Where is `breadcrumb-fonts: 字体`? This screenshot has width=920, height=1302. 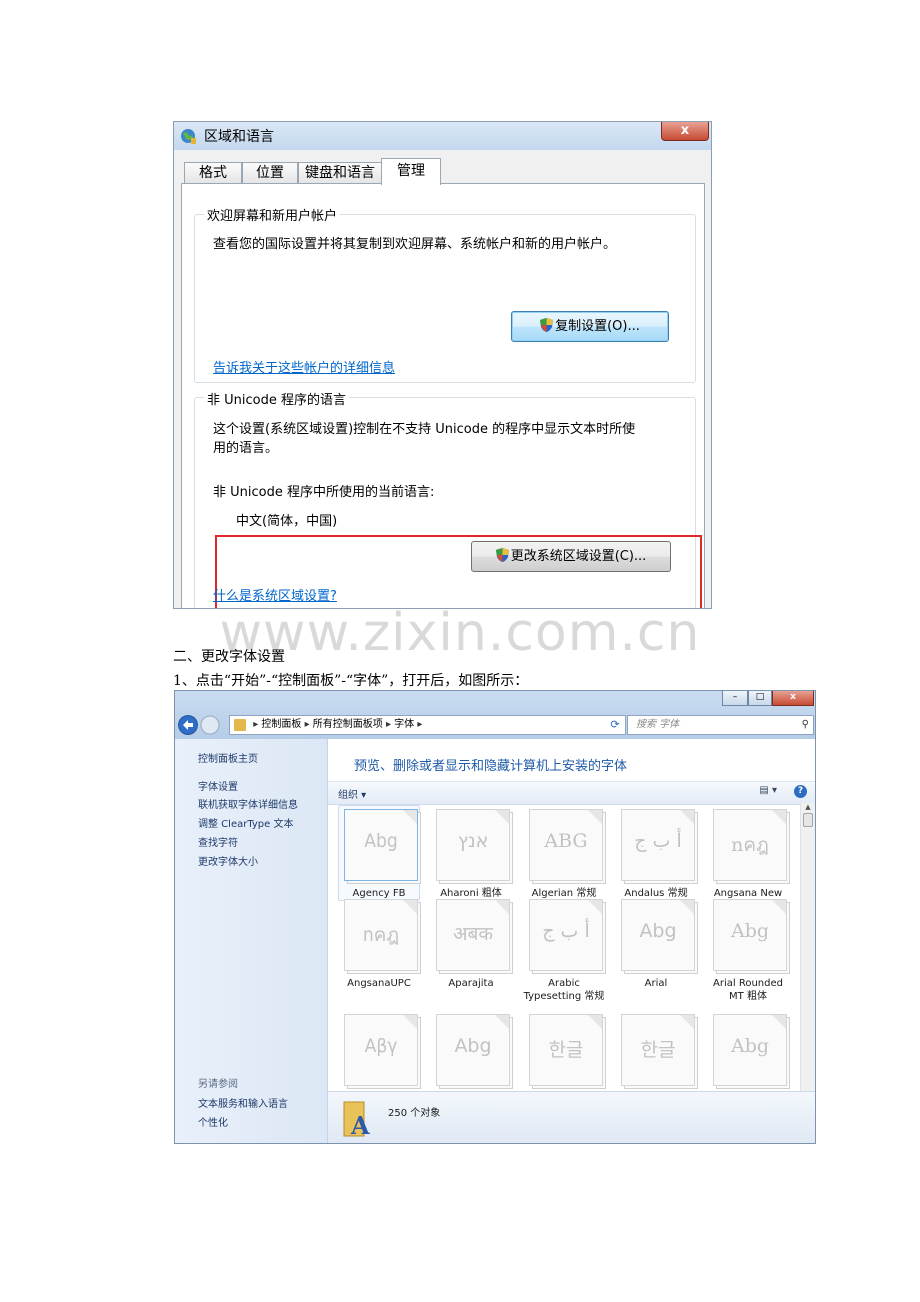 breadcrumb-fonts: 字体 is located at coordinates (404, 724).